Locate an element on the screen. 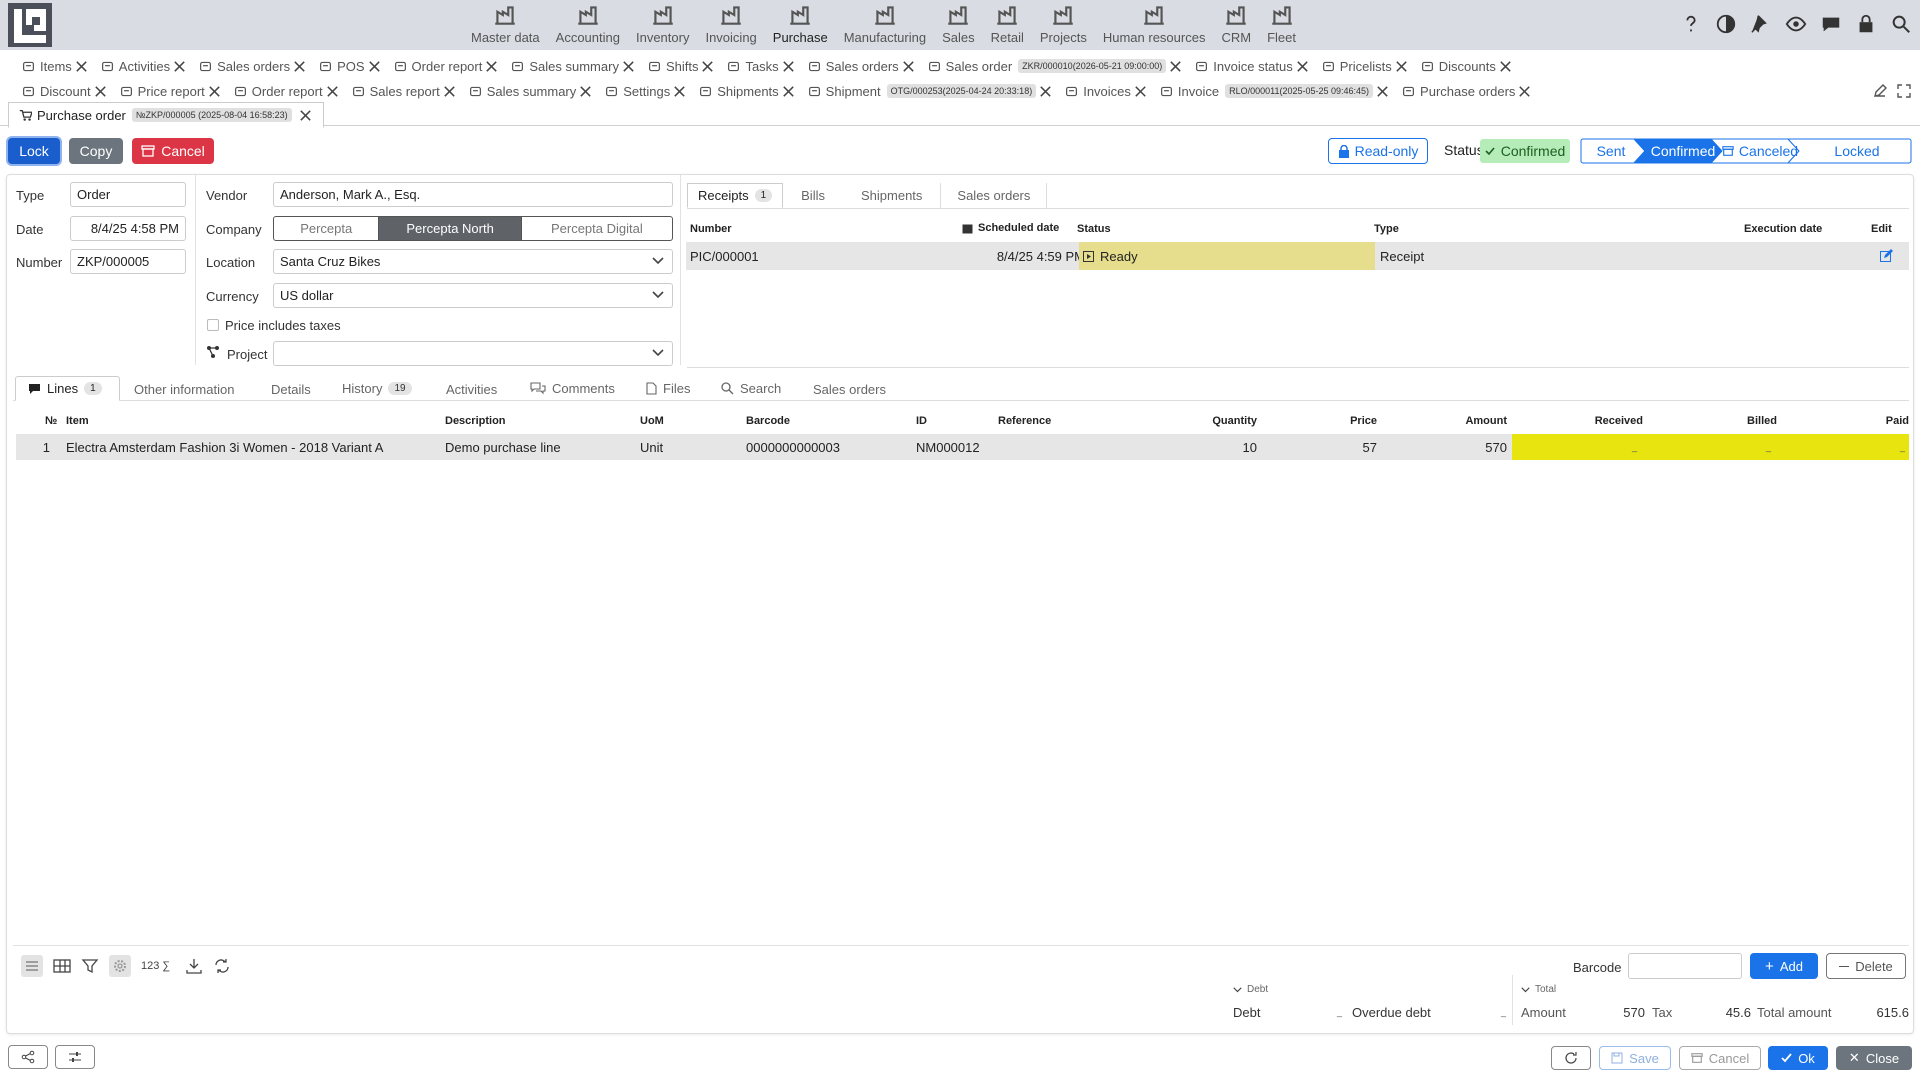  close-button: ✕ Close is located at coordinates (1874, 1058).